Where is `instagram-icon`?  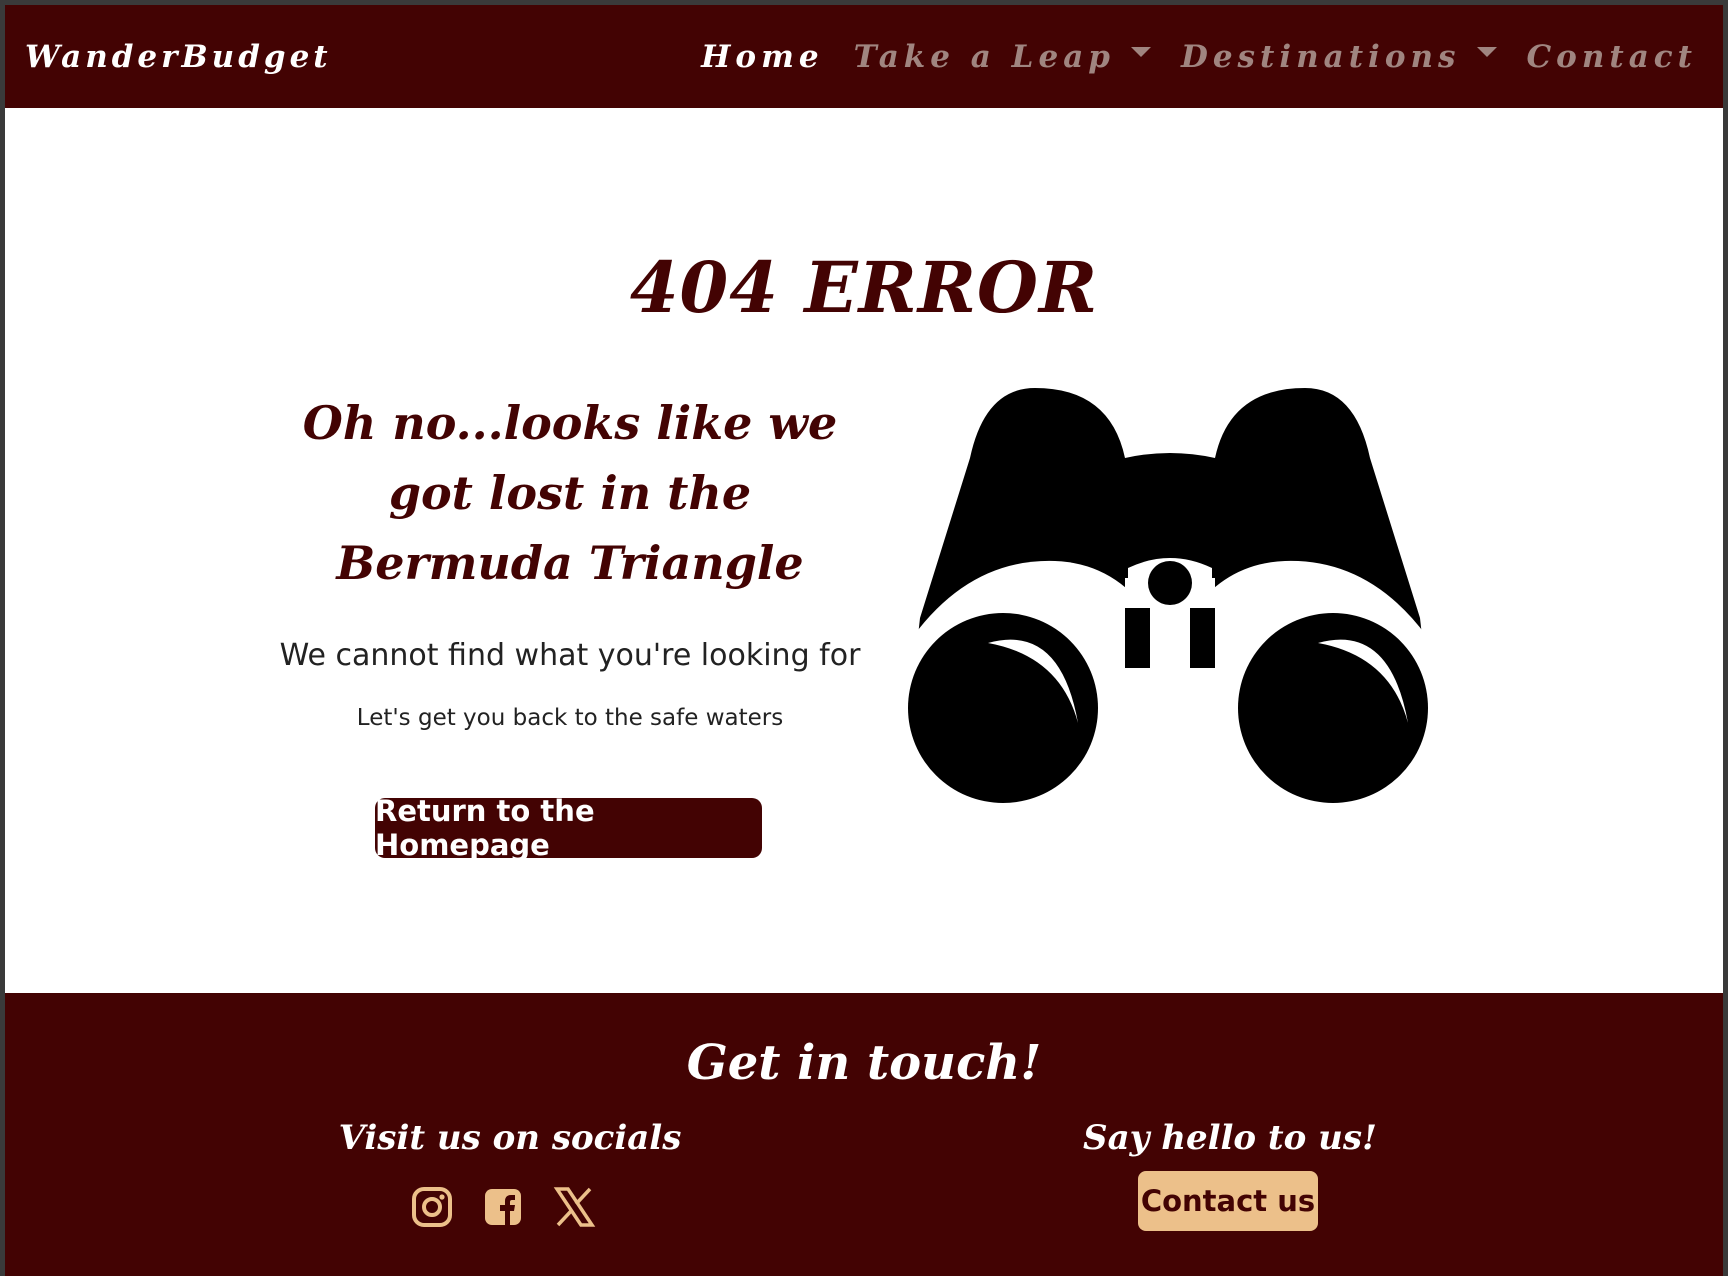
instagram-icon is located at coordinates (432, 1207).